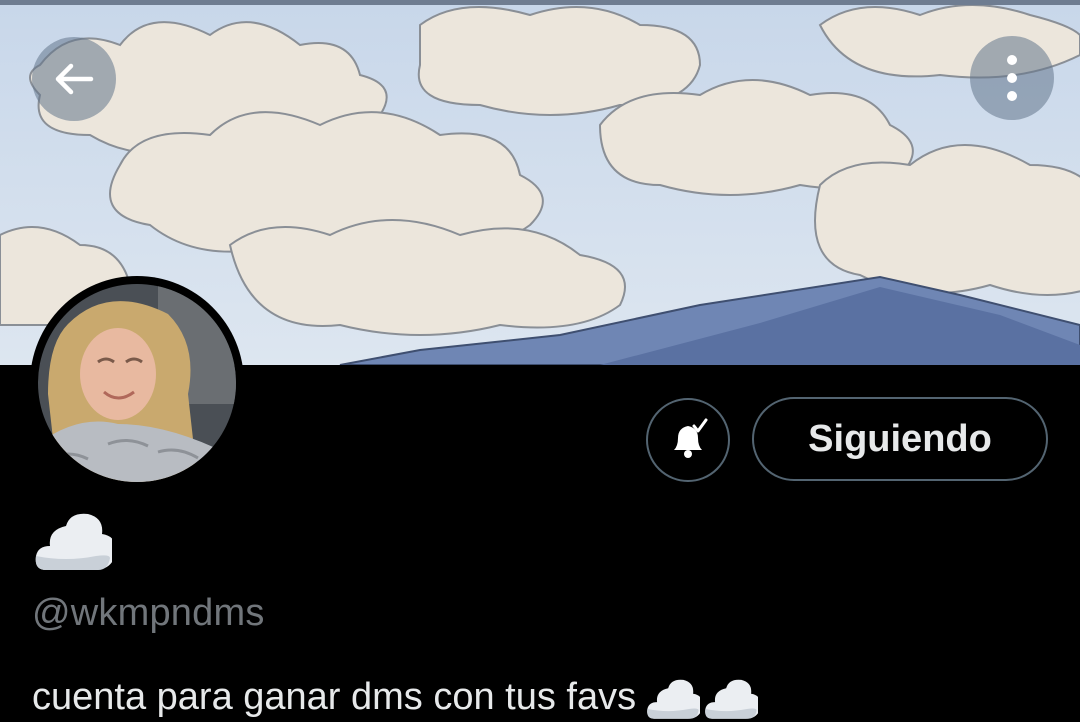  Describe the element at coordinates (148, 613) in the screenshot. I see `profile-handle: @wkmpndms` at that location.